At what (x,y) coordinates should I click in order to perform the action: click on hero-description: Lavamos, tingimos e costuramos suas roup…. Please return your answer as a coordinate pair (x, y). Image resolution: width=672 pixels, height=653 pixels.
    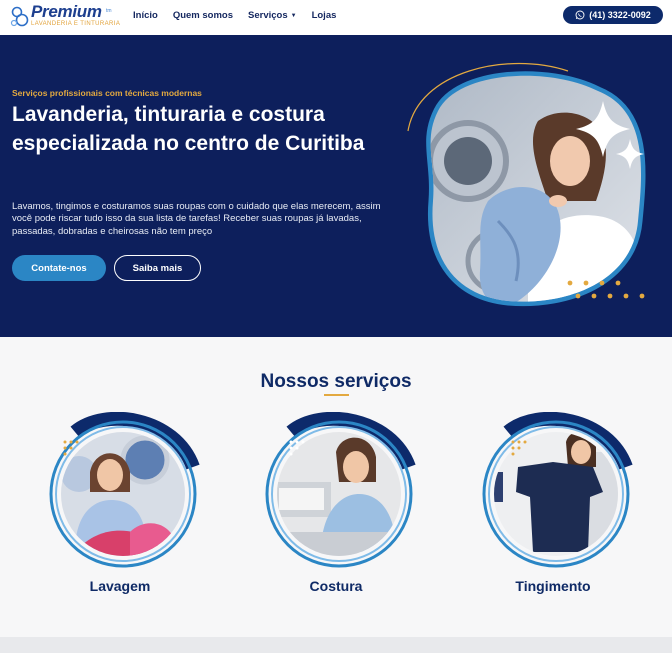
    Looking at the image, I should click on (196, 219).